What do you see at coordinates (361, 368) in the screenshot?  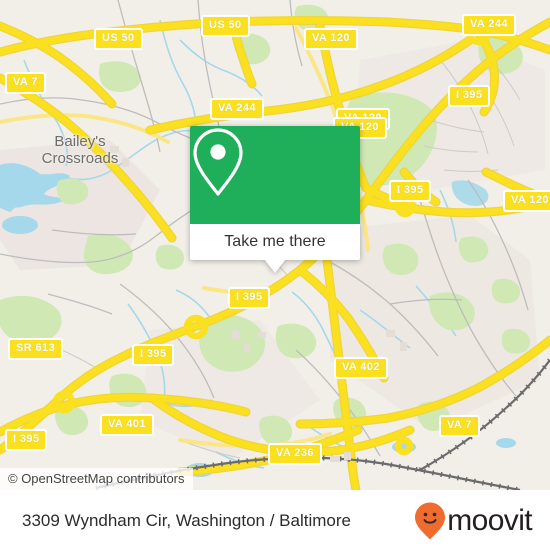 I see `road-shield: VA 402` at bounding box center [361, 368].